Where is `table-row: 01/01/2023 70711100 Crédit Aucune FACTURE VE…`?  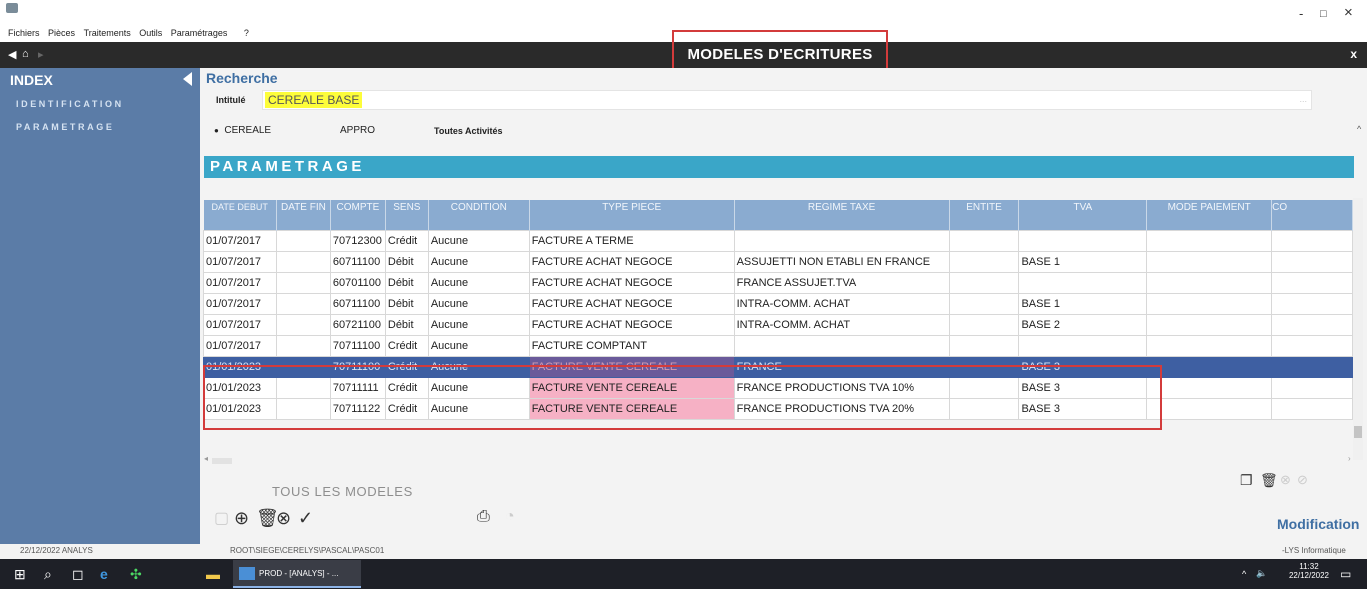
table-row: 01/01/2023 70711100 Crédit Aucune FACTURE VE… is located at coordinates (778, 366).